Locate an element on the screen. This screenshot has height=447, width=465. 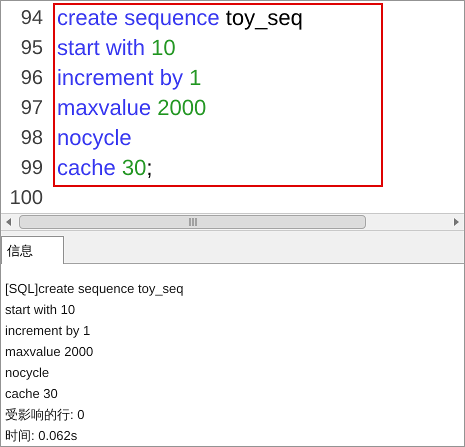
code-line: maxvalue 2000 is located at coordinates (131, 108).